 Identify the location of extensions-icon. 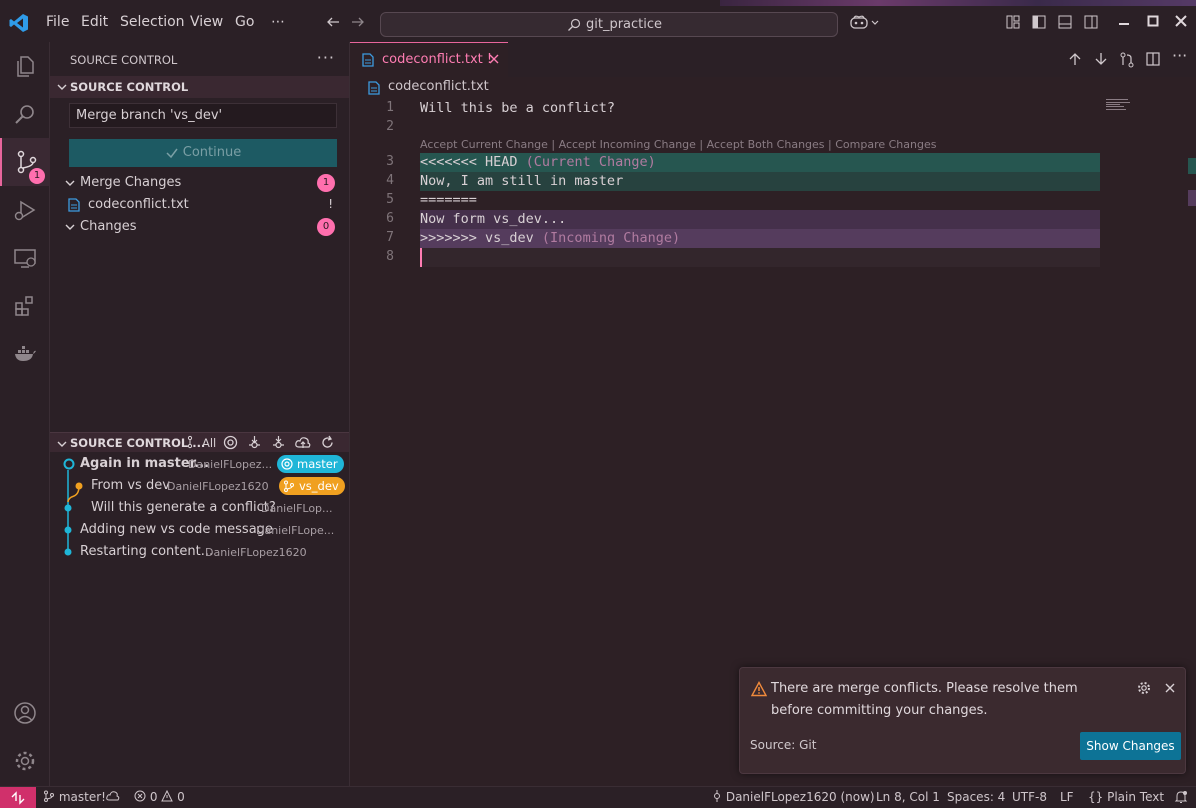
(24, 306).